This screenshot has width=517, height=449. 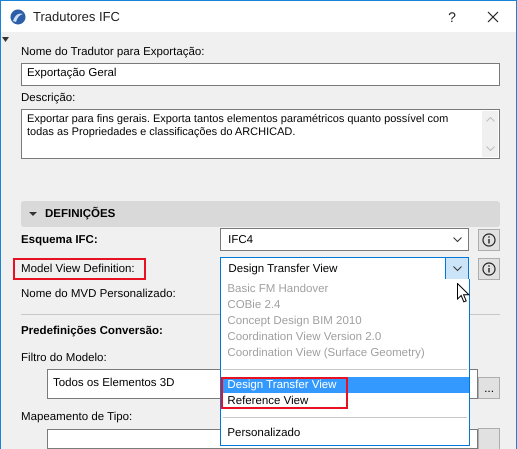 I want to click on section-label: Predefinições Conversão:, so click(x=92, y=331).